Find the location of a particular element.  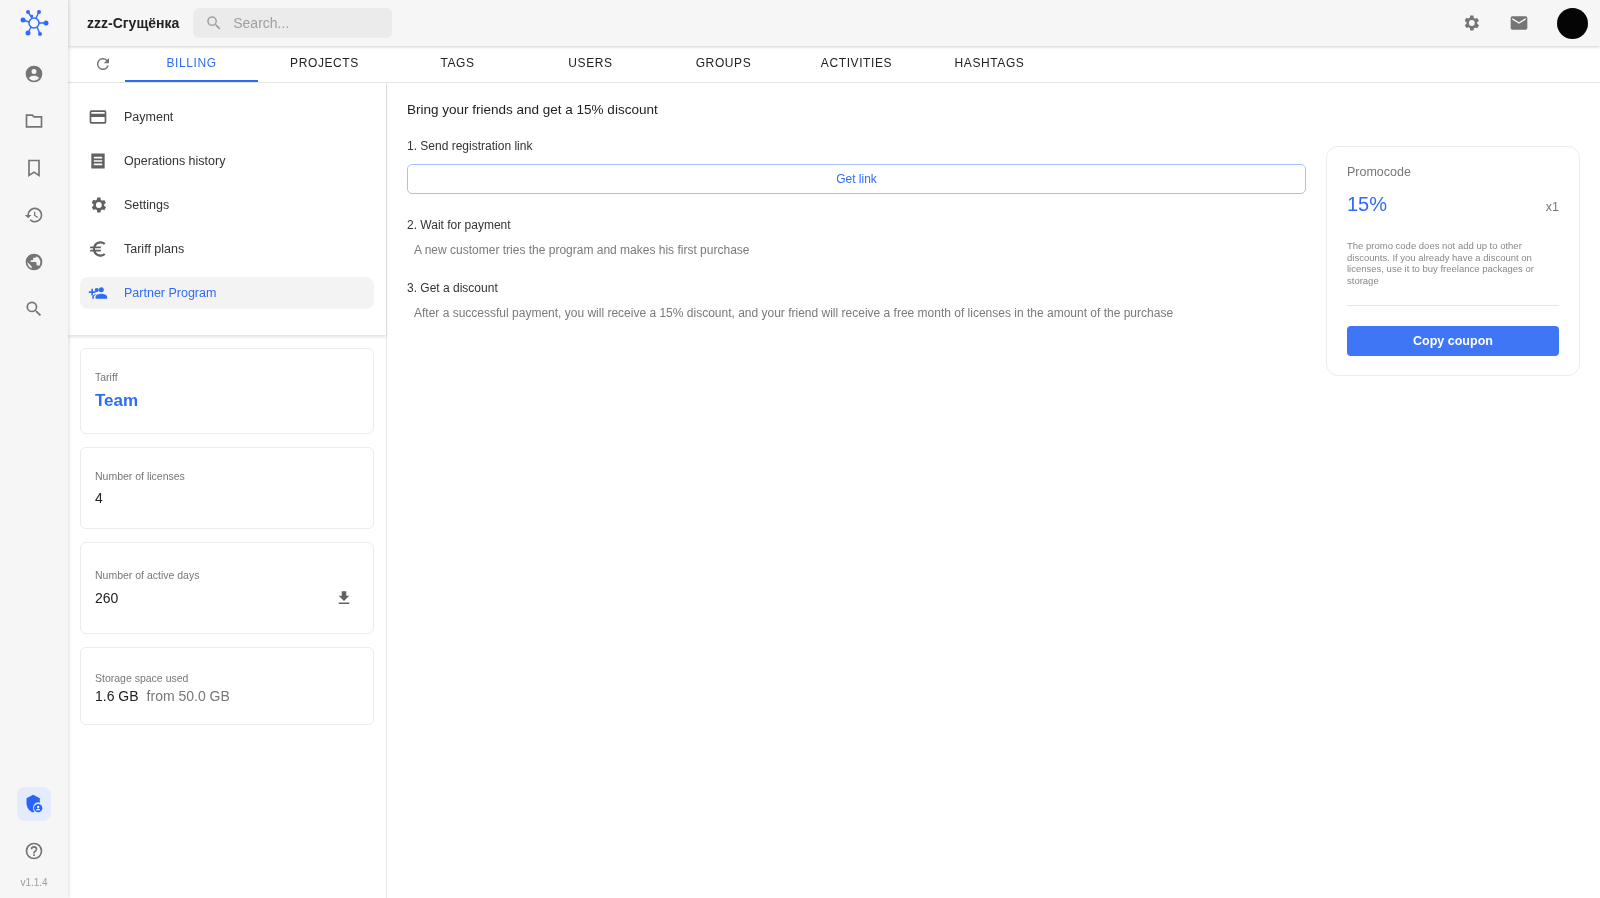

euro-icon is located at coordinates (98, 249).